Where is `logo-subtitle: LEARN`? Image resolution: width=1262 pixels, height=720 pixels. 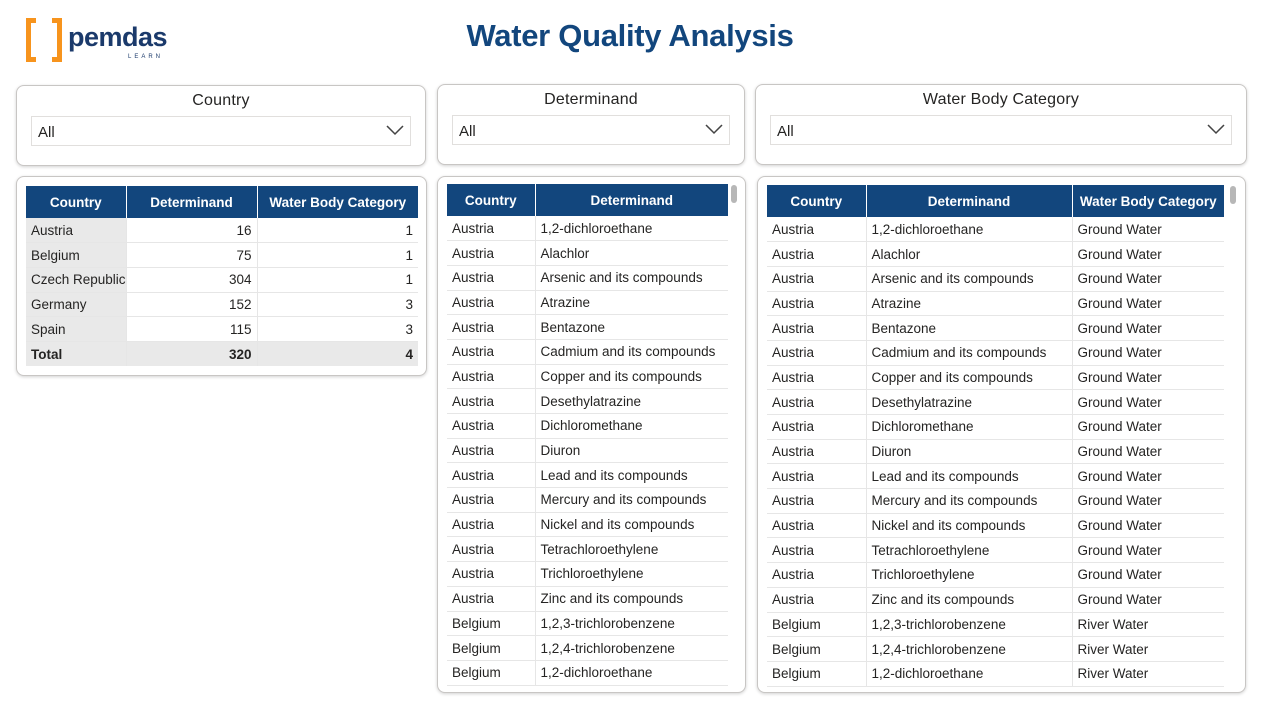
logo-subtitle: LEARN is located at coordinates (146, 57).